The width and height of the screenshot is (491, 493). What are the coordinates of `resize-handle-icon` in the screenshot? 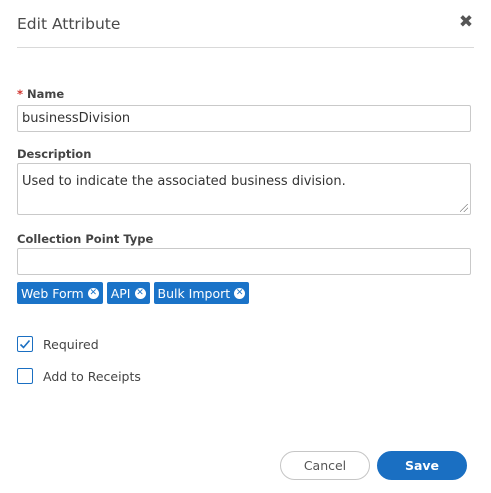 It's located at (464, 208).